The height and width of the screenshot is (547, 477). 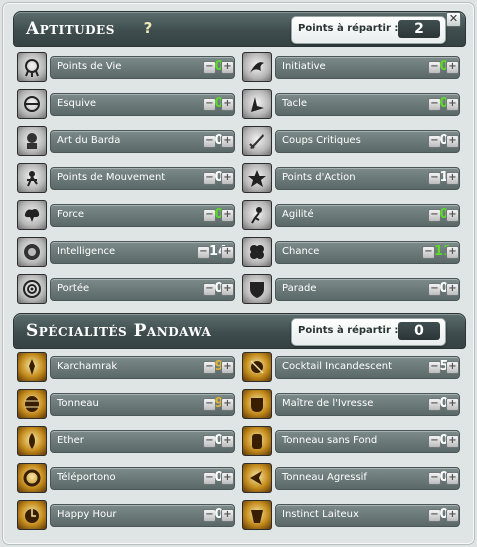 What do you see at coordinates (32, 67) in the screenshot?
I see `health-icon` at bounding box center [32, 67].